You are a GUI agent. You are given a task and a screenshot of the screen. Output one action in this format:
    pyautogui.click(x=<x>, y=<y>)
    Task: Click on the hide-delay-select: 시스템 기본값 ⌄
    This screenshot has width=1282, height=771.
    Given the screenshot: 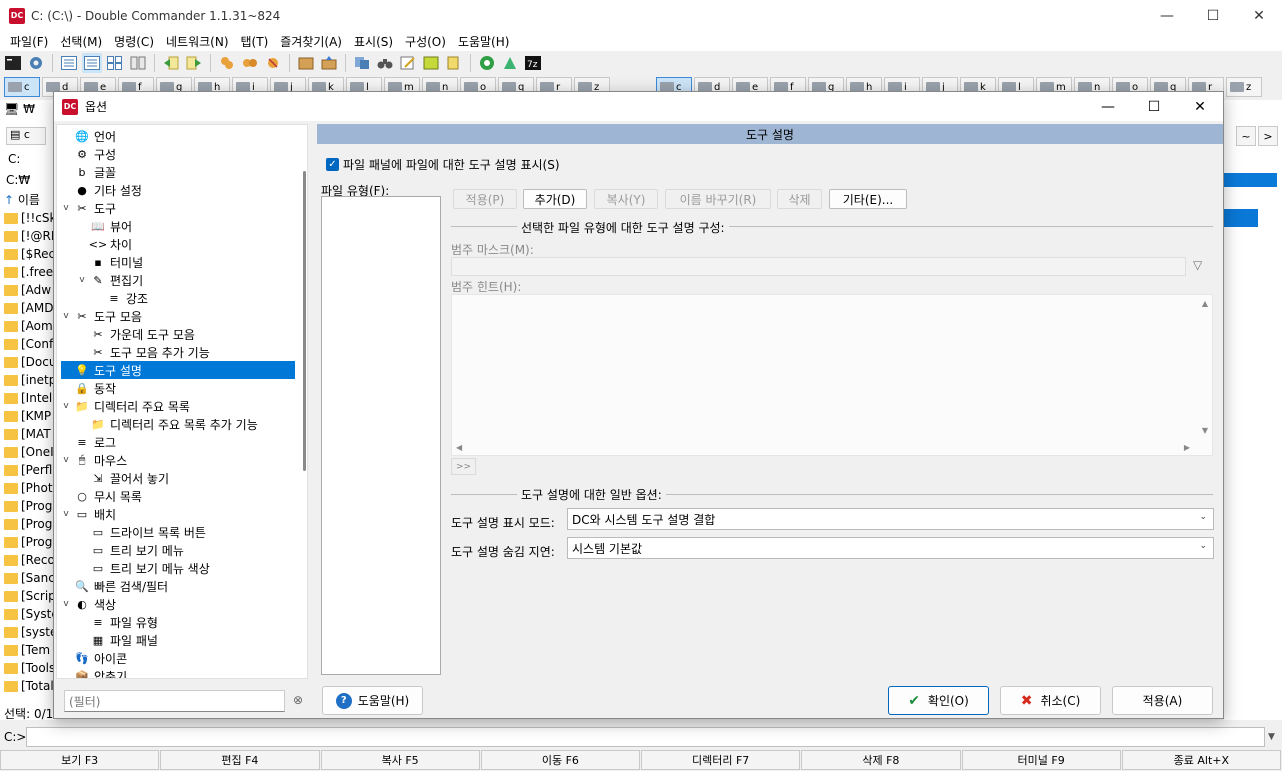 What is the action you would take?
    pyautogui.click(x=890, y=548)
    